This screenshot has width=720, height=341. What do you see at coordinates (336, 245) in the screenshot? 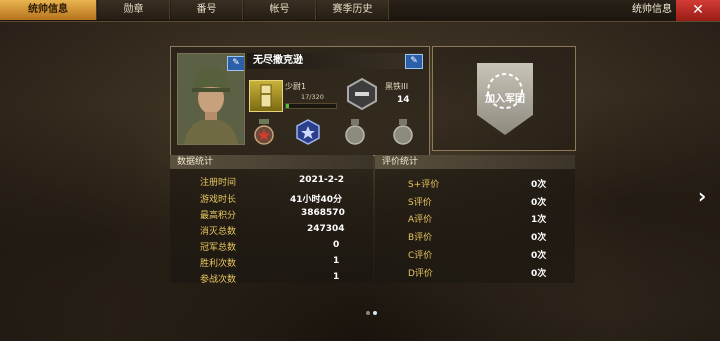
I see `stat-value: 0` at bounding box center [336, 245].